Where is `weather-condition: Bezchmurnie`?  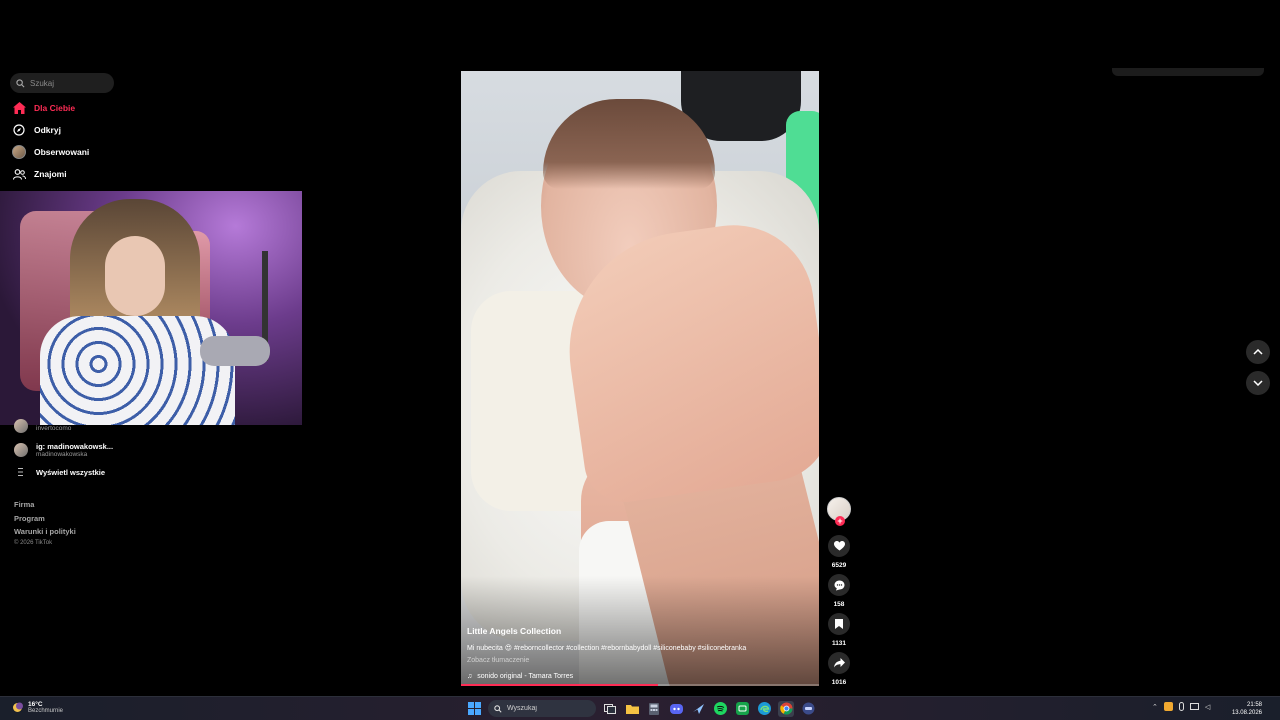 weather-condition: Bezchmurnie is located at coordinates (46, 711).